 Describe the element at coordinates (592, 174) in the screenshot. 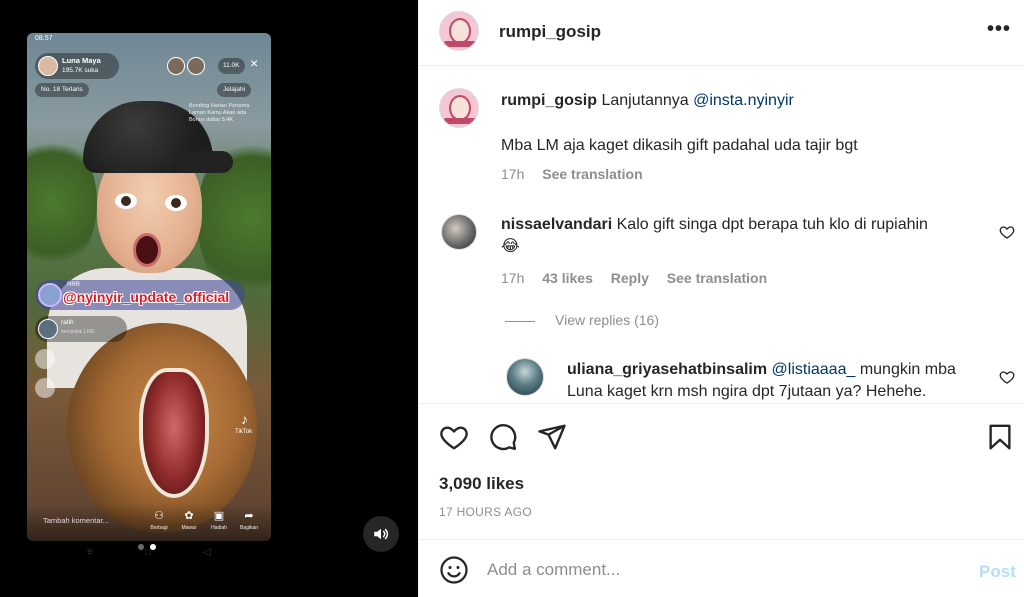

I see `caption-see-translation: See translation` at that location.